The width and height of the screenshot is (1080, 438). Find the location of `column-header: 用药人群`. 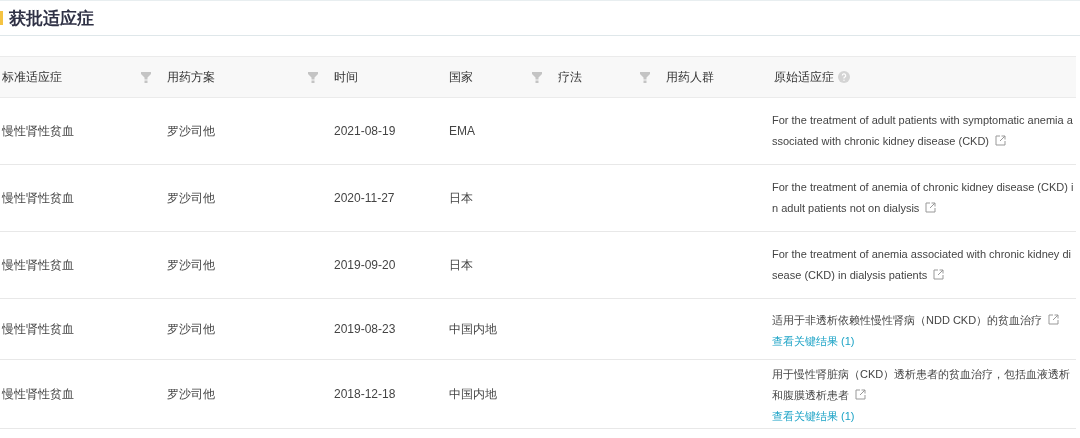

column-header: 用药人群 is located at coordinates (690, 77).